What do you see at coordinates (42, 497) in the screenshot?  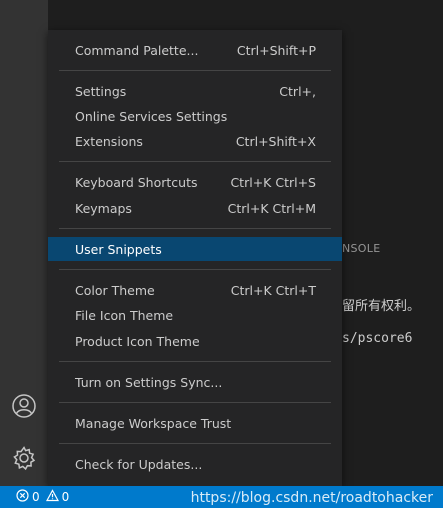 I see `problems-status: 0 0` at bounding box center [42, 497].